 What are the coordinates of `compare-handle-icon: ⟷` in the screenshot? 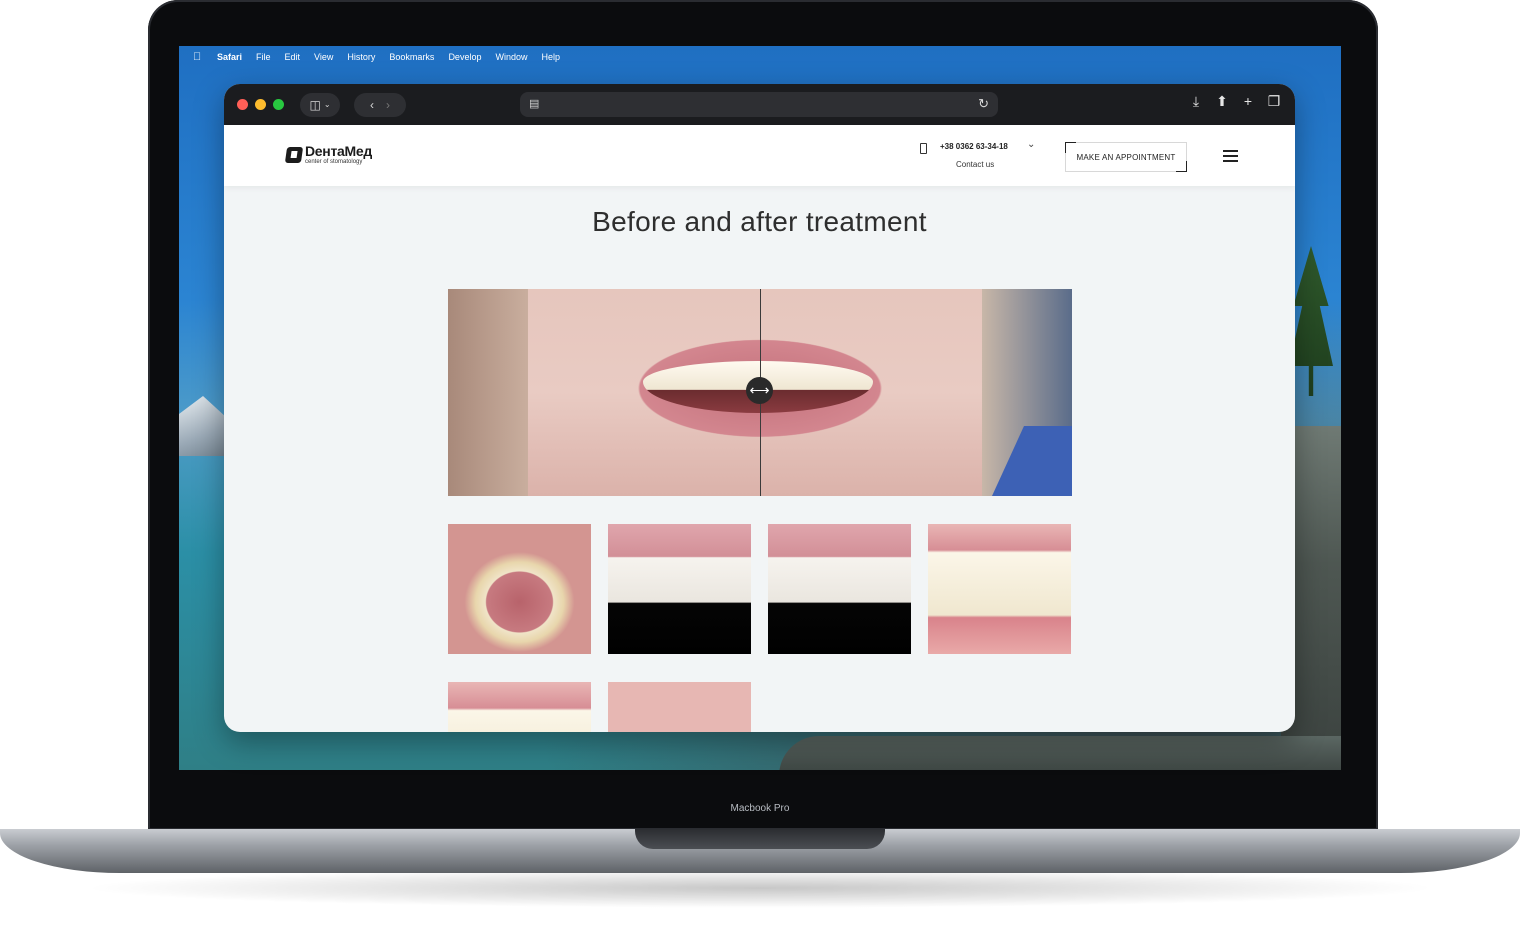 It's located at (759, 390).